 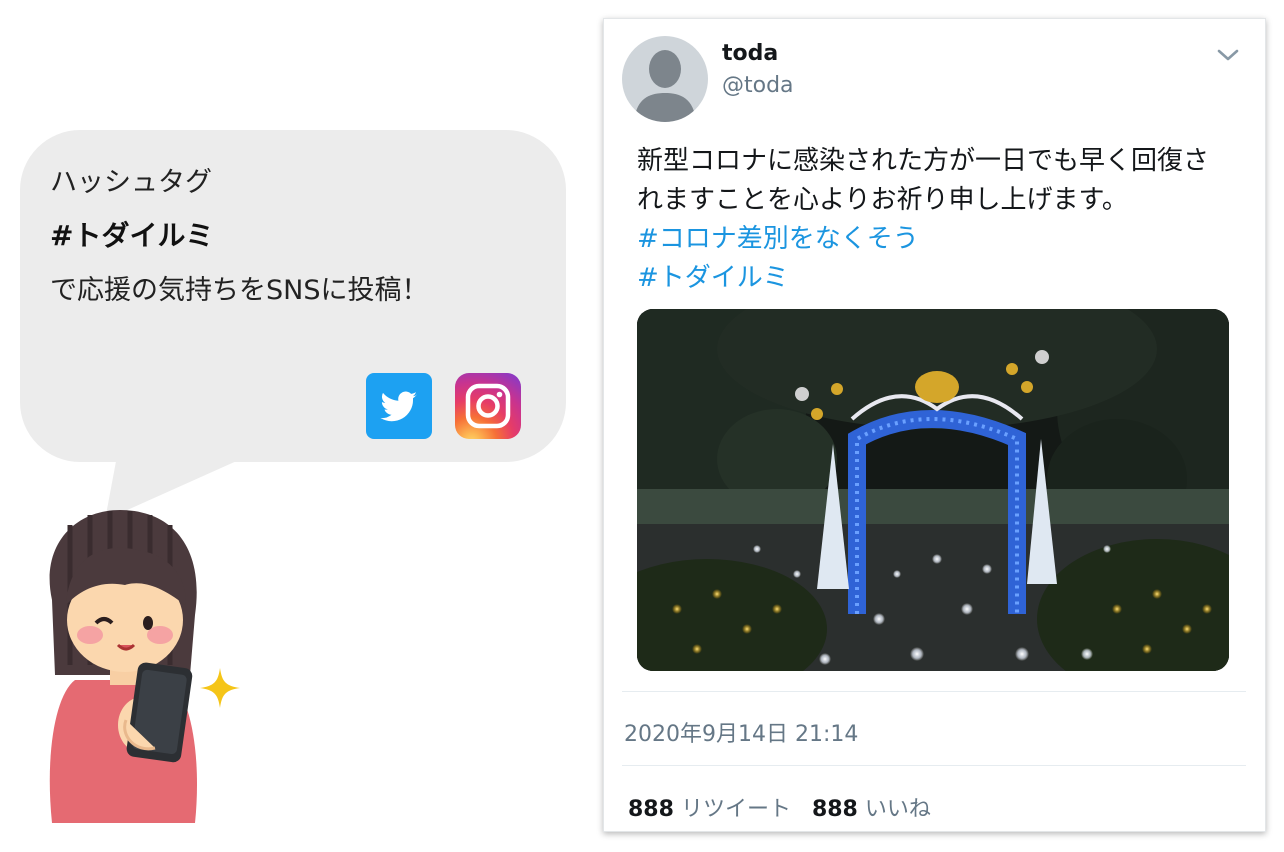 I want to click on tweet-body-line: 新型コロナに感染された方が一日でも早く回復さ, so click(x=923, y=161).